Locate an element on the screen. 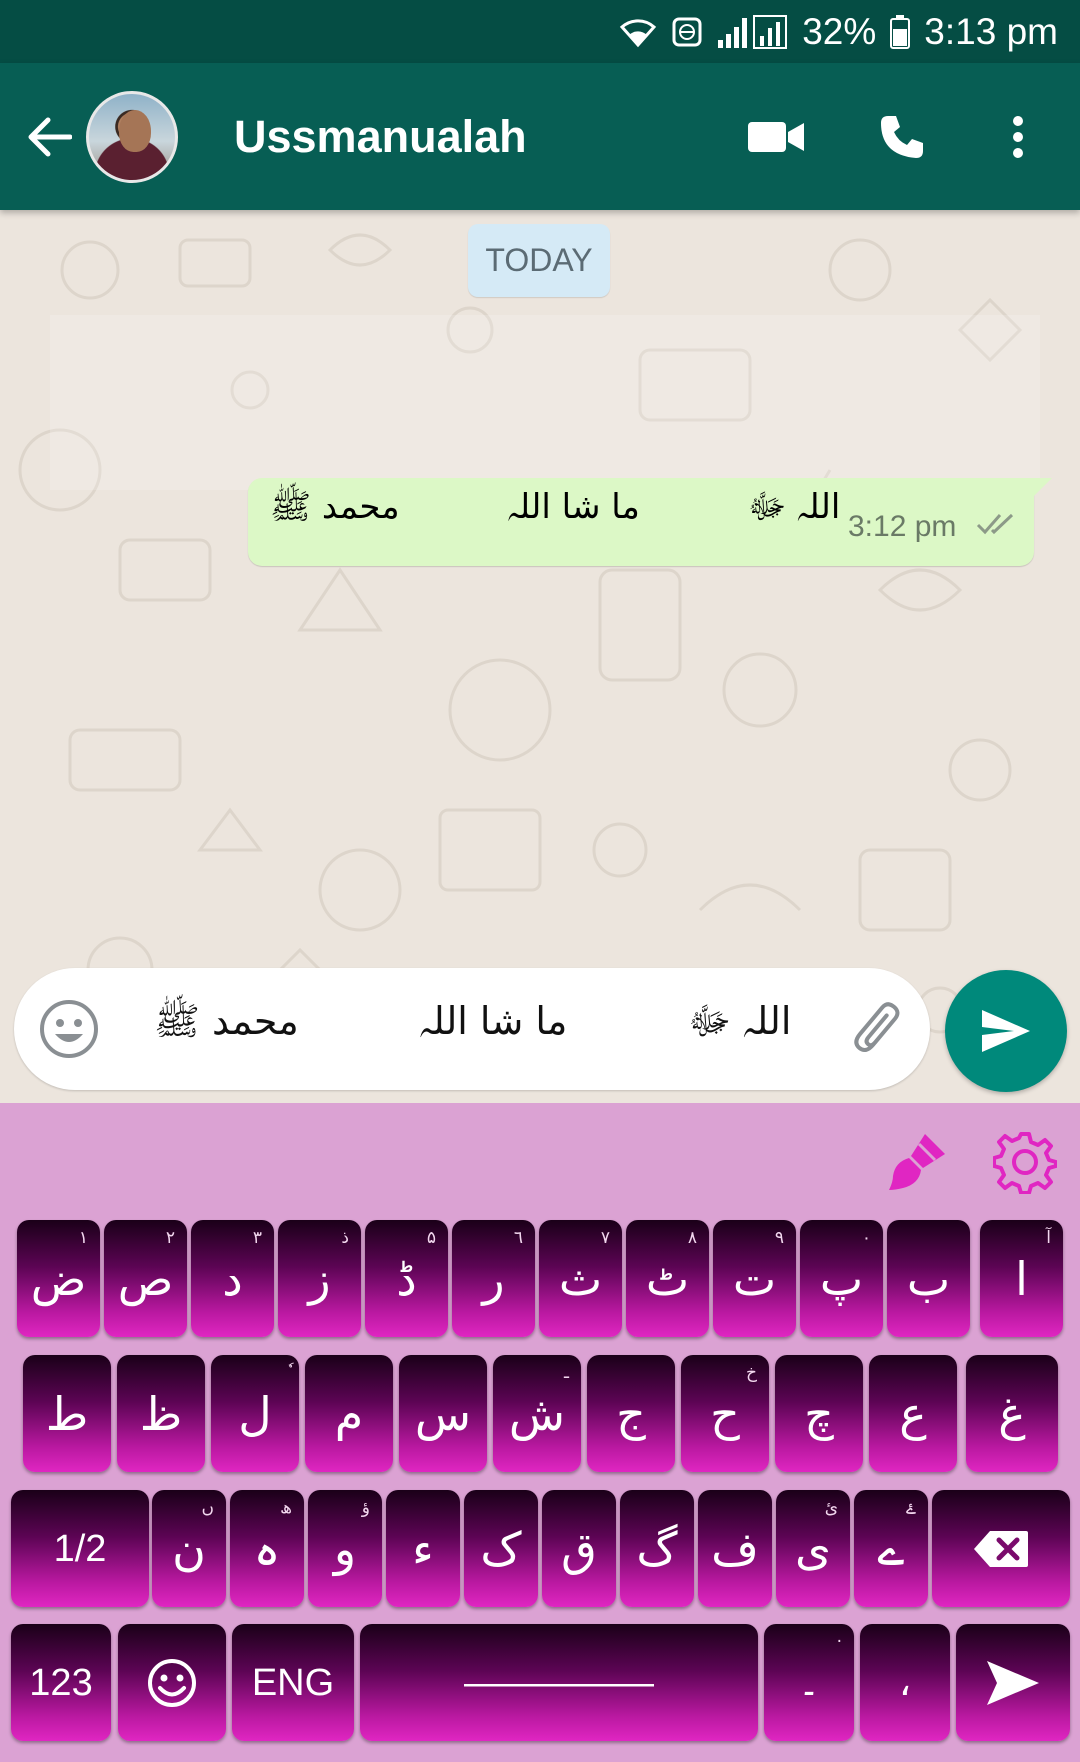 The width and height of the screenshot is (1080, 1762). key-label: ظ is located at coordinates (161, 1413).